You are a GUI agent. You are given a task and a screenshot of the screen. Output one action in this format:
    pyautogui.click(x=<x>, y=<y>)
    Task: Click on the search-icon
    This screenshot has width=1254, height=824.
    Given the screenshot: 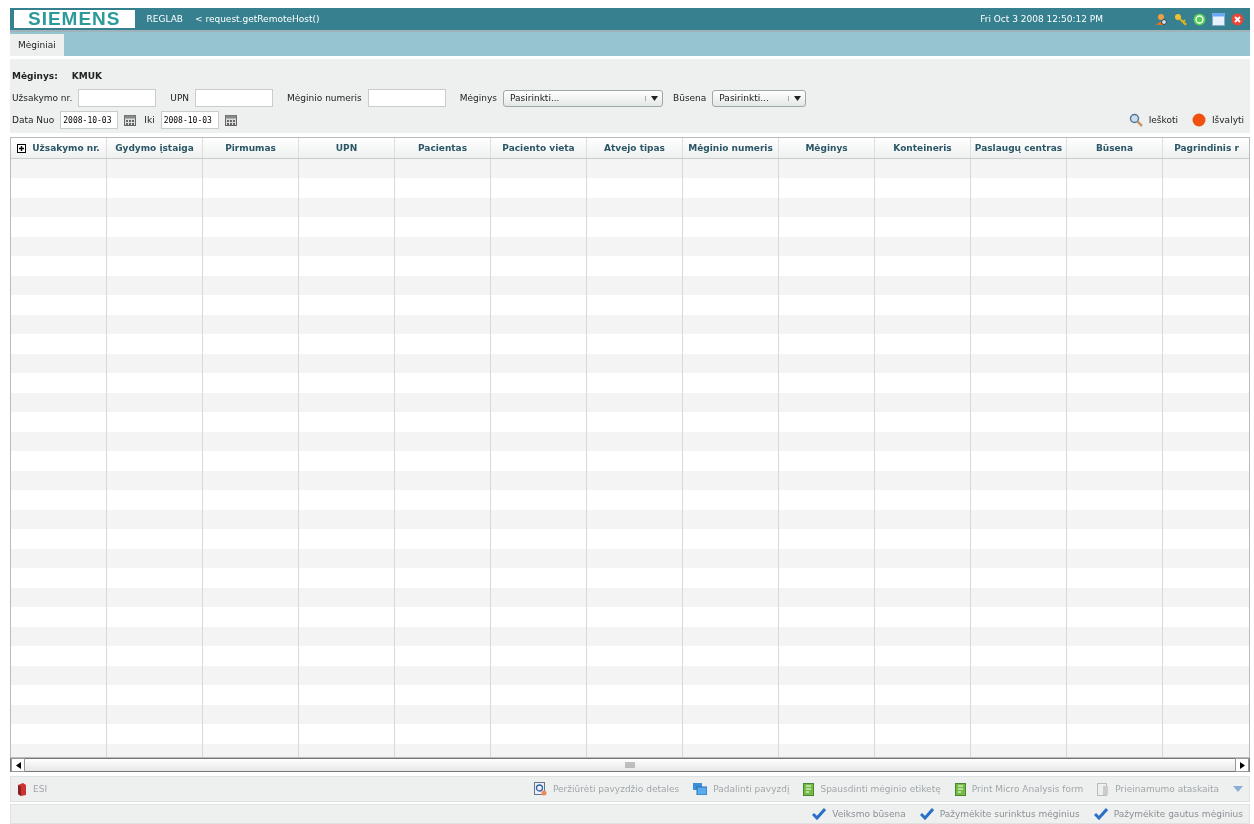 What is the action you would take?
    pyautogui.click(x=1135, y=120)
    